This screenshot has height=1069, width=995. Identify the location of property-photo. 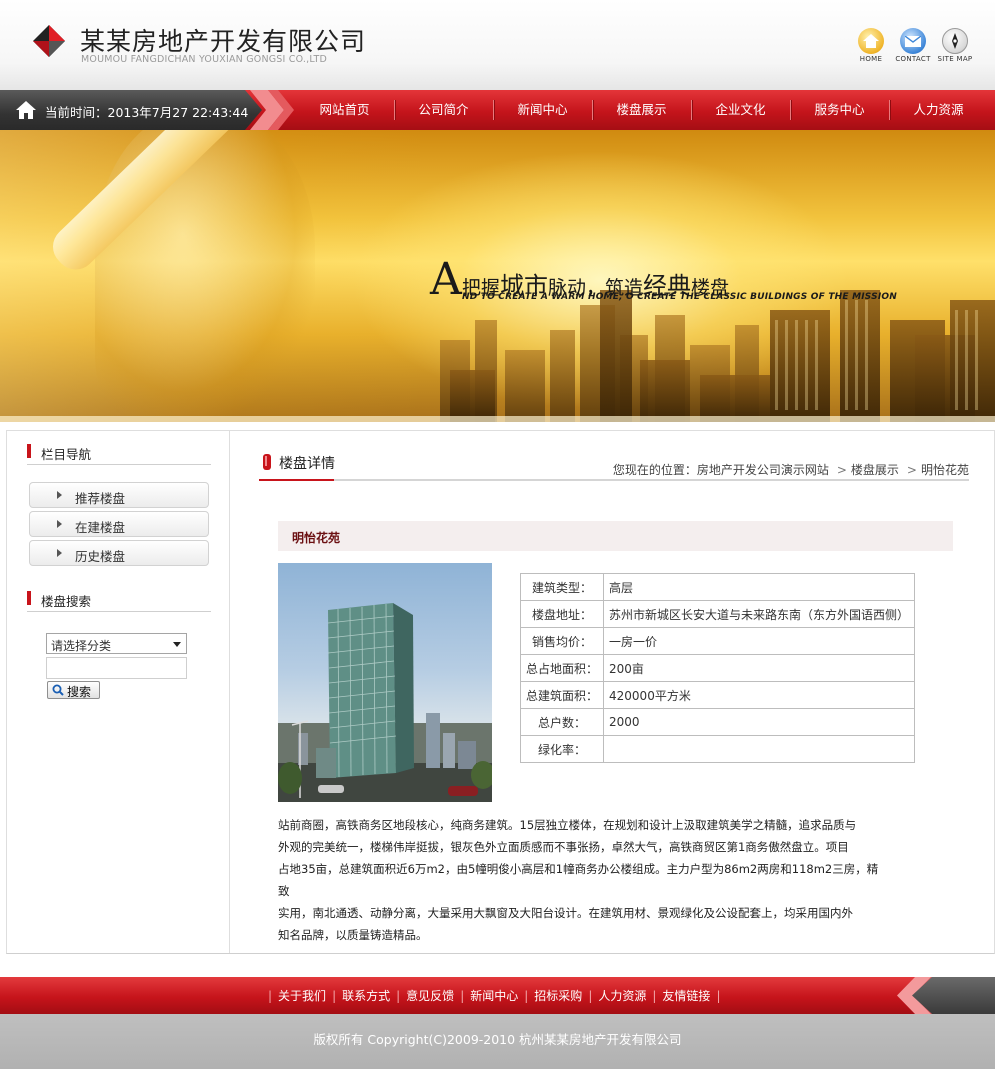
(385, 682).